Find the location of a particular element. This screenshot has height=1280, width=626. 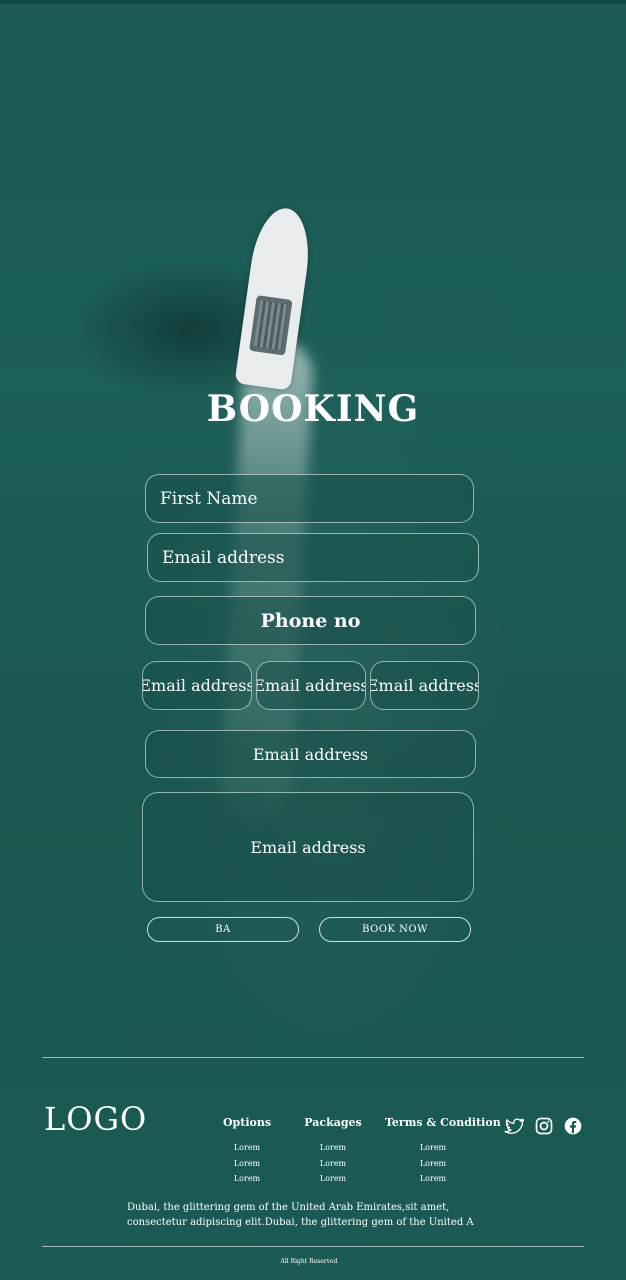

back-button: BA is located at coordinates (223, 929).